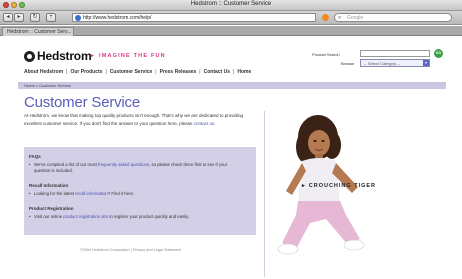 The width and height of the screenshot is (462, 279). What do you see at coordinates (121, 193) in the screenshot?
I see `recall-text-after: ? Find it here.` at bounding box center [121, 193].